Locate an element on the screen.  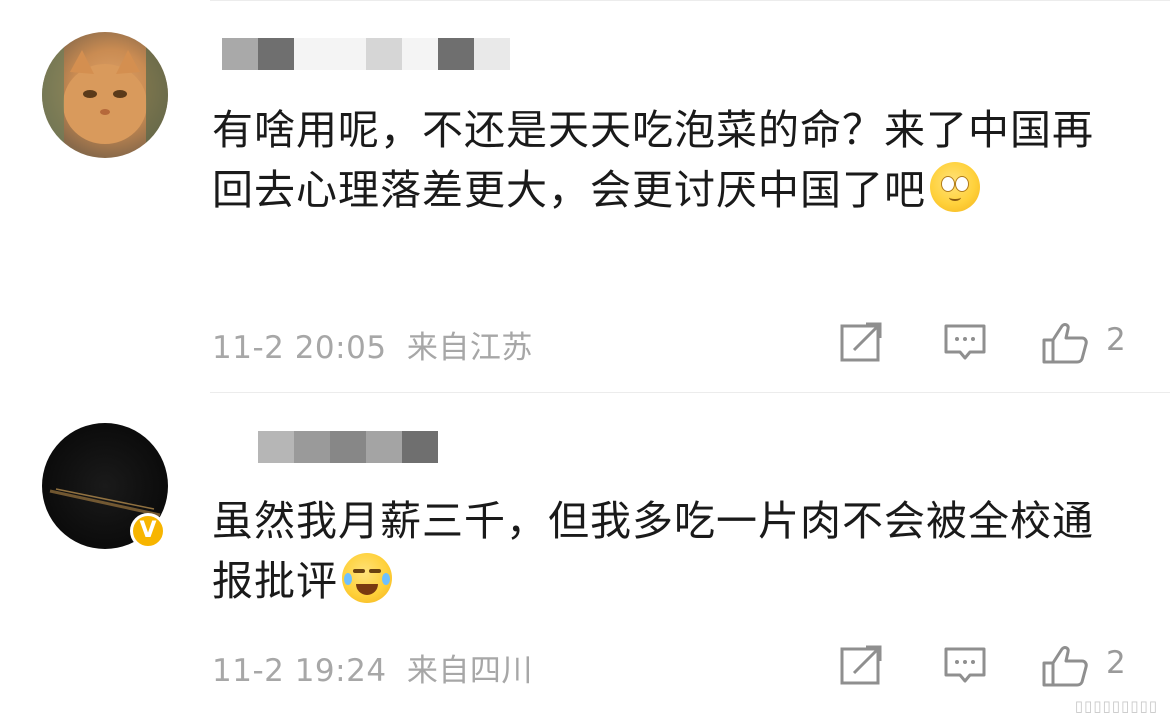
verified-badge: V is located at coordinates (148, 531).